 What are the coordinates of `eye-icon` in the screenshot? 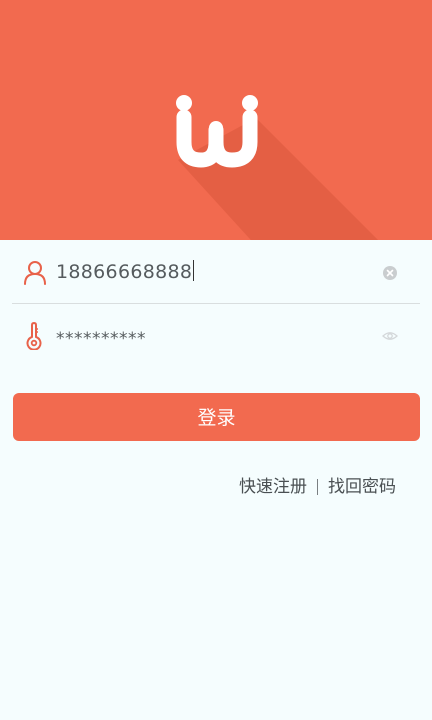 It's located at (390, 336).